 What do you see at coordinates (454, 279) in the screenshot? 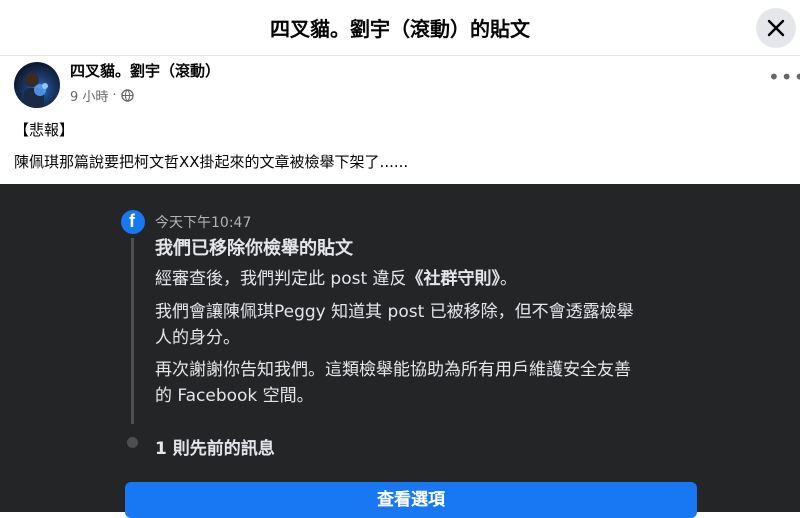
I see `community-standards-link: 《社群守則》` at bounding box center [454, 279].